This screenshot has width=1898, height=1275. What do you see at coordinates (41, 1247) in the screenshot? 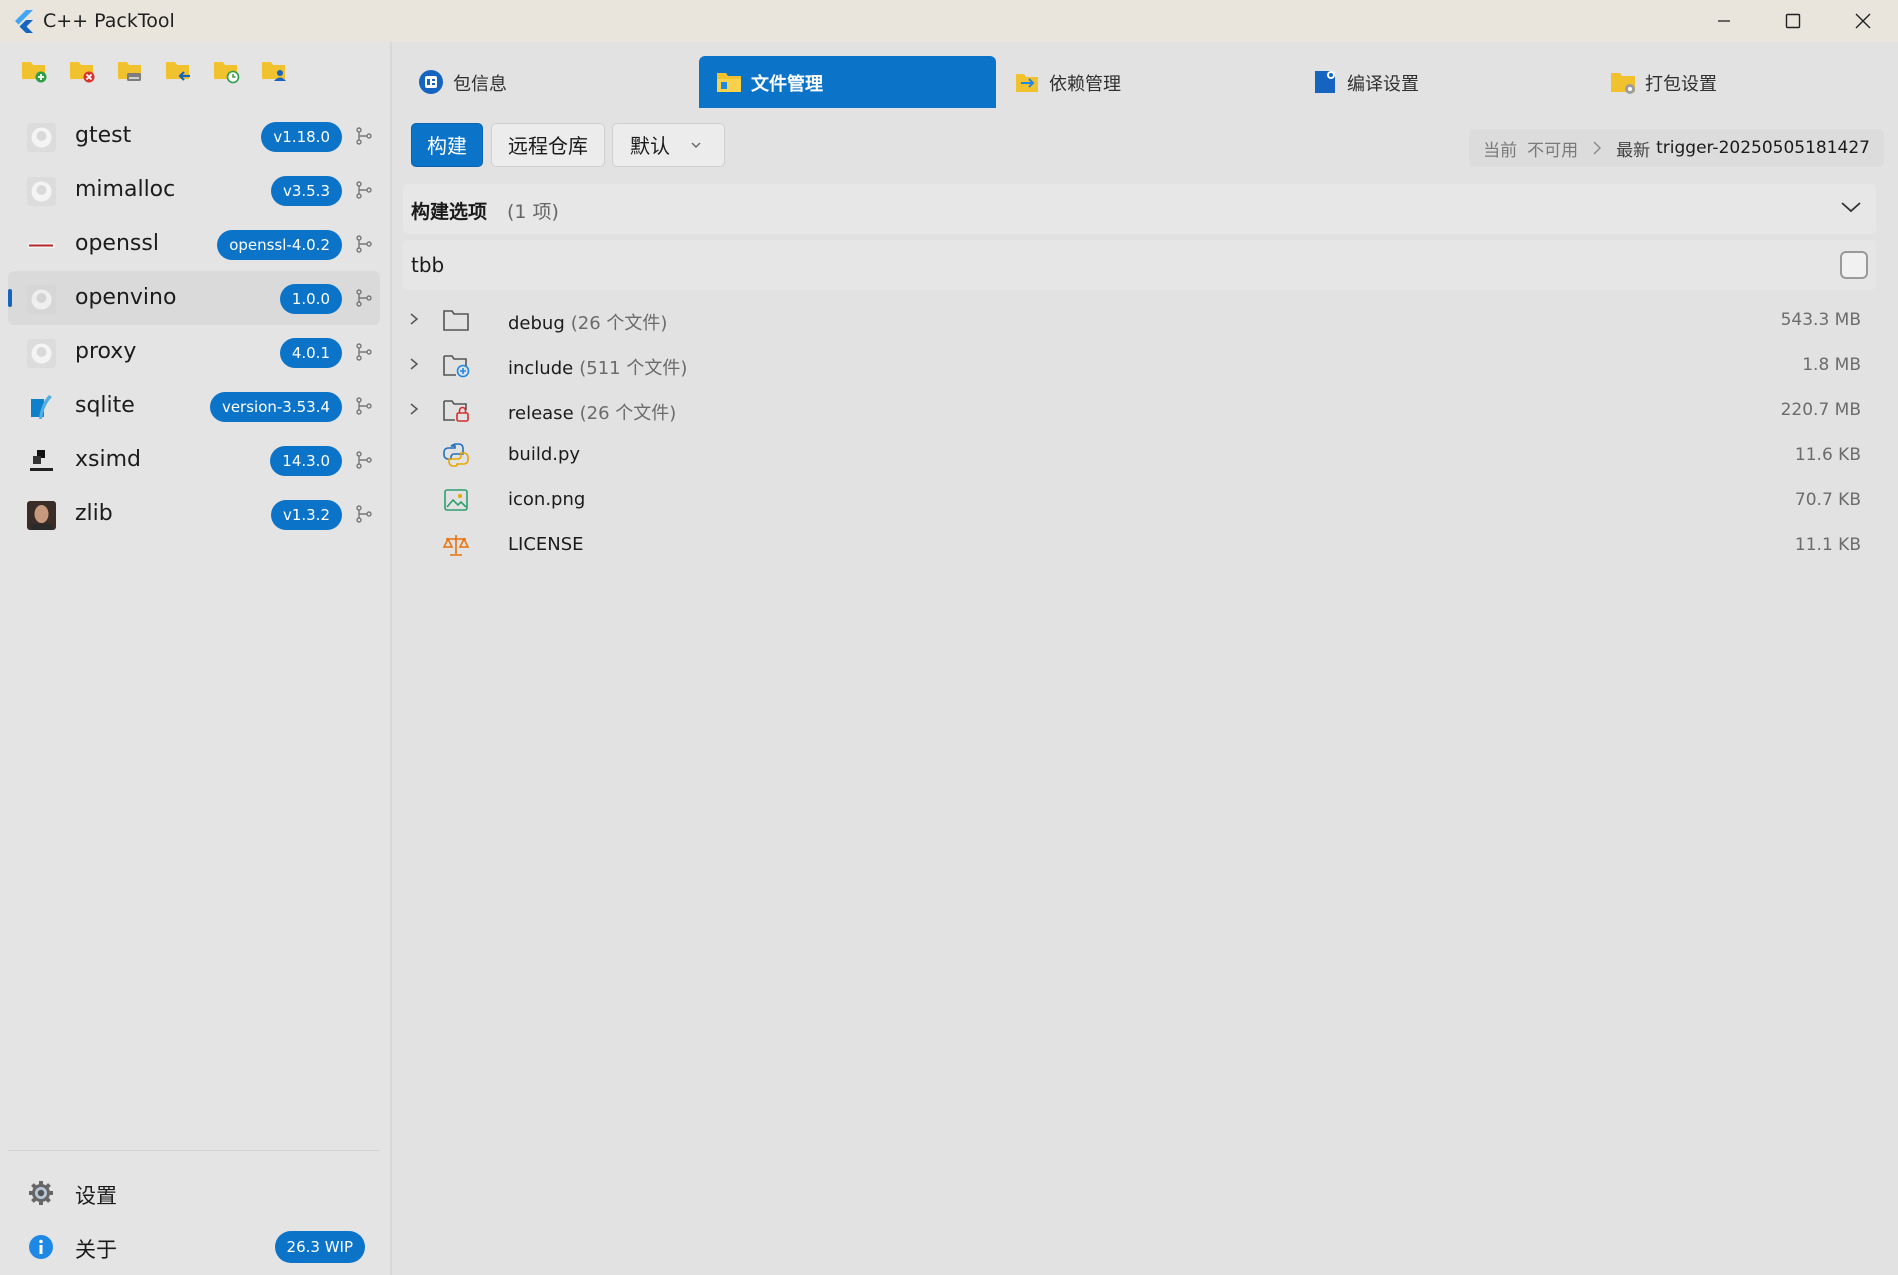
I see `info-icon` at bounding box center [41, 1247].